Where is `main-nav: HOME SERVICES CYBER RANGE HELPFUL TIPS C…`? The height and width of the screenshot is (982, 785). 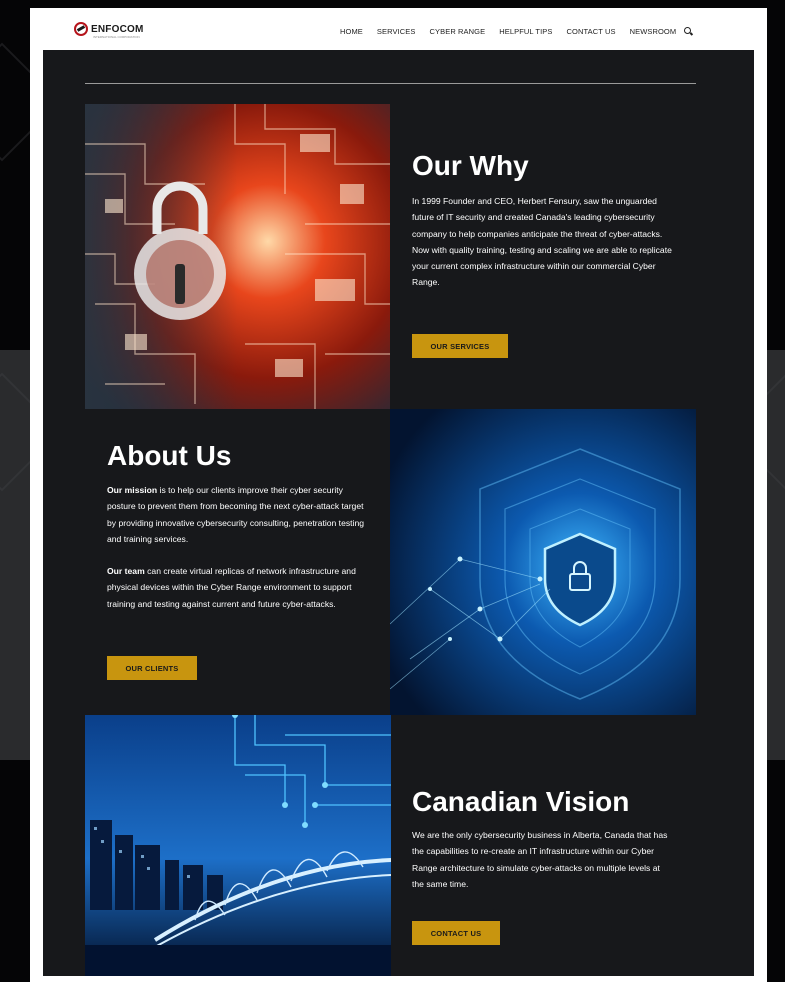 main-nav: HOME SERVICES CYBER RANGE HELPFUL TIPS C… is located at coordinates (516, 31).